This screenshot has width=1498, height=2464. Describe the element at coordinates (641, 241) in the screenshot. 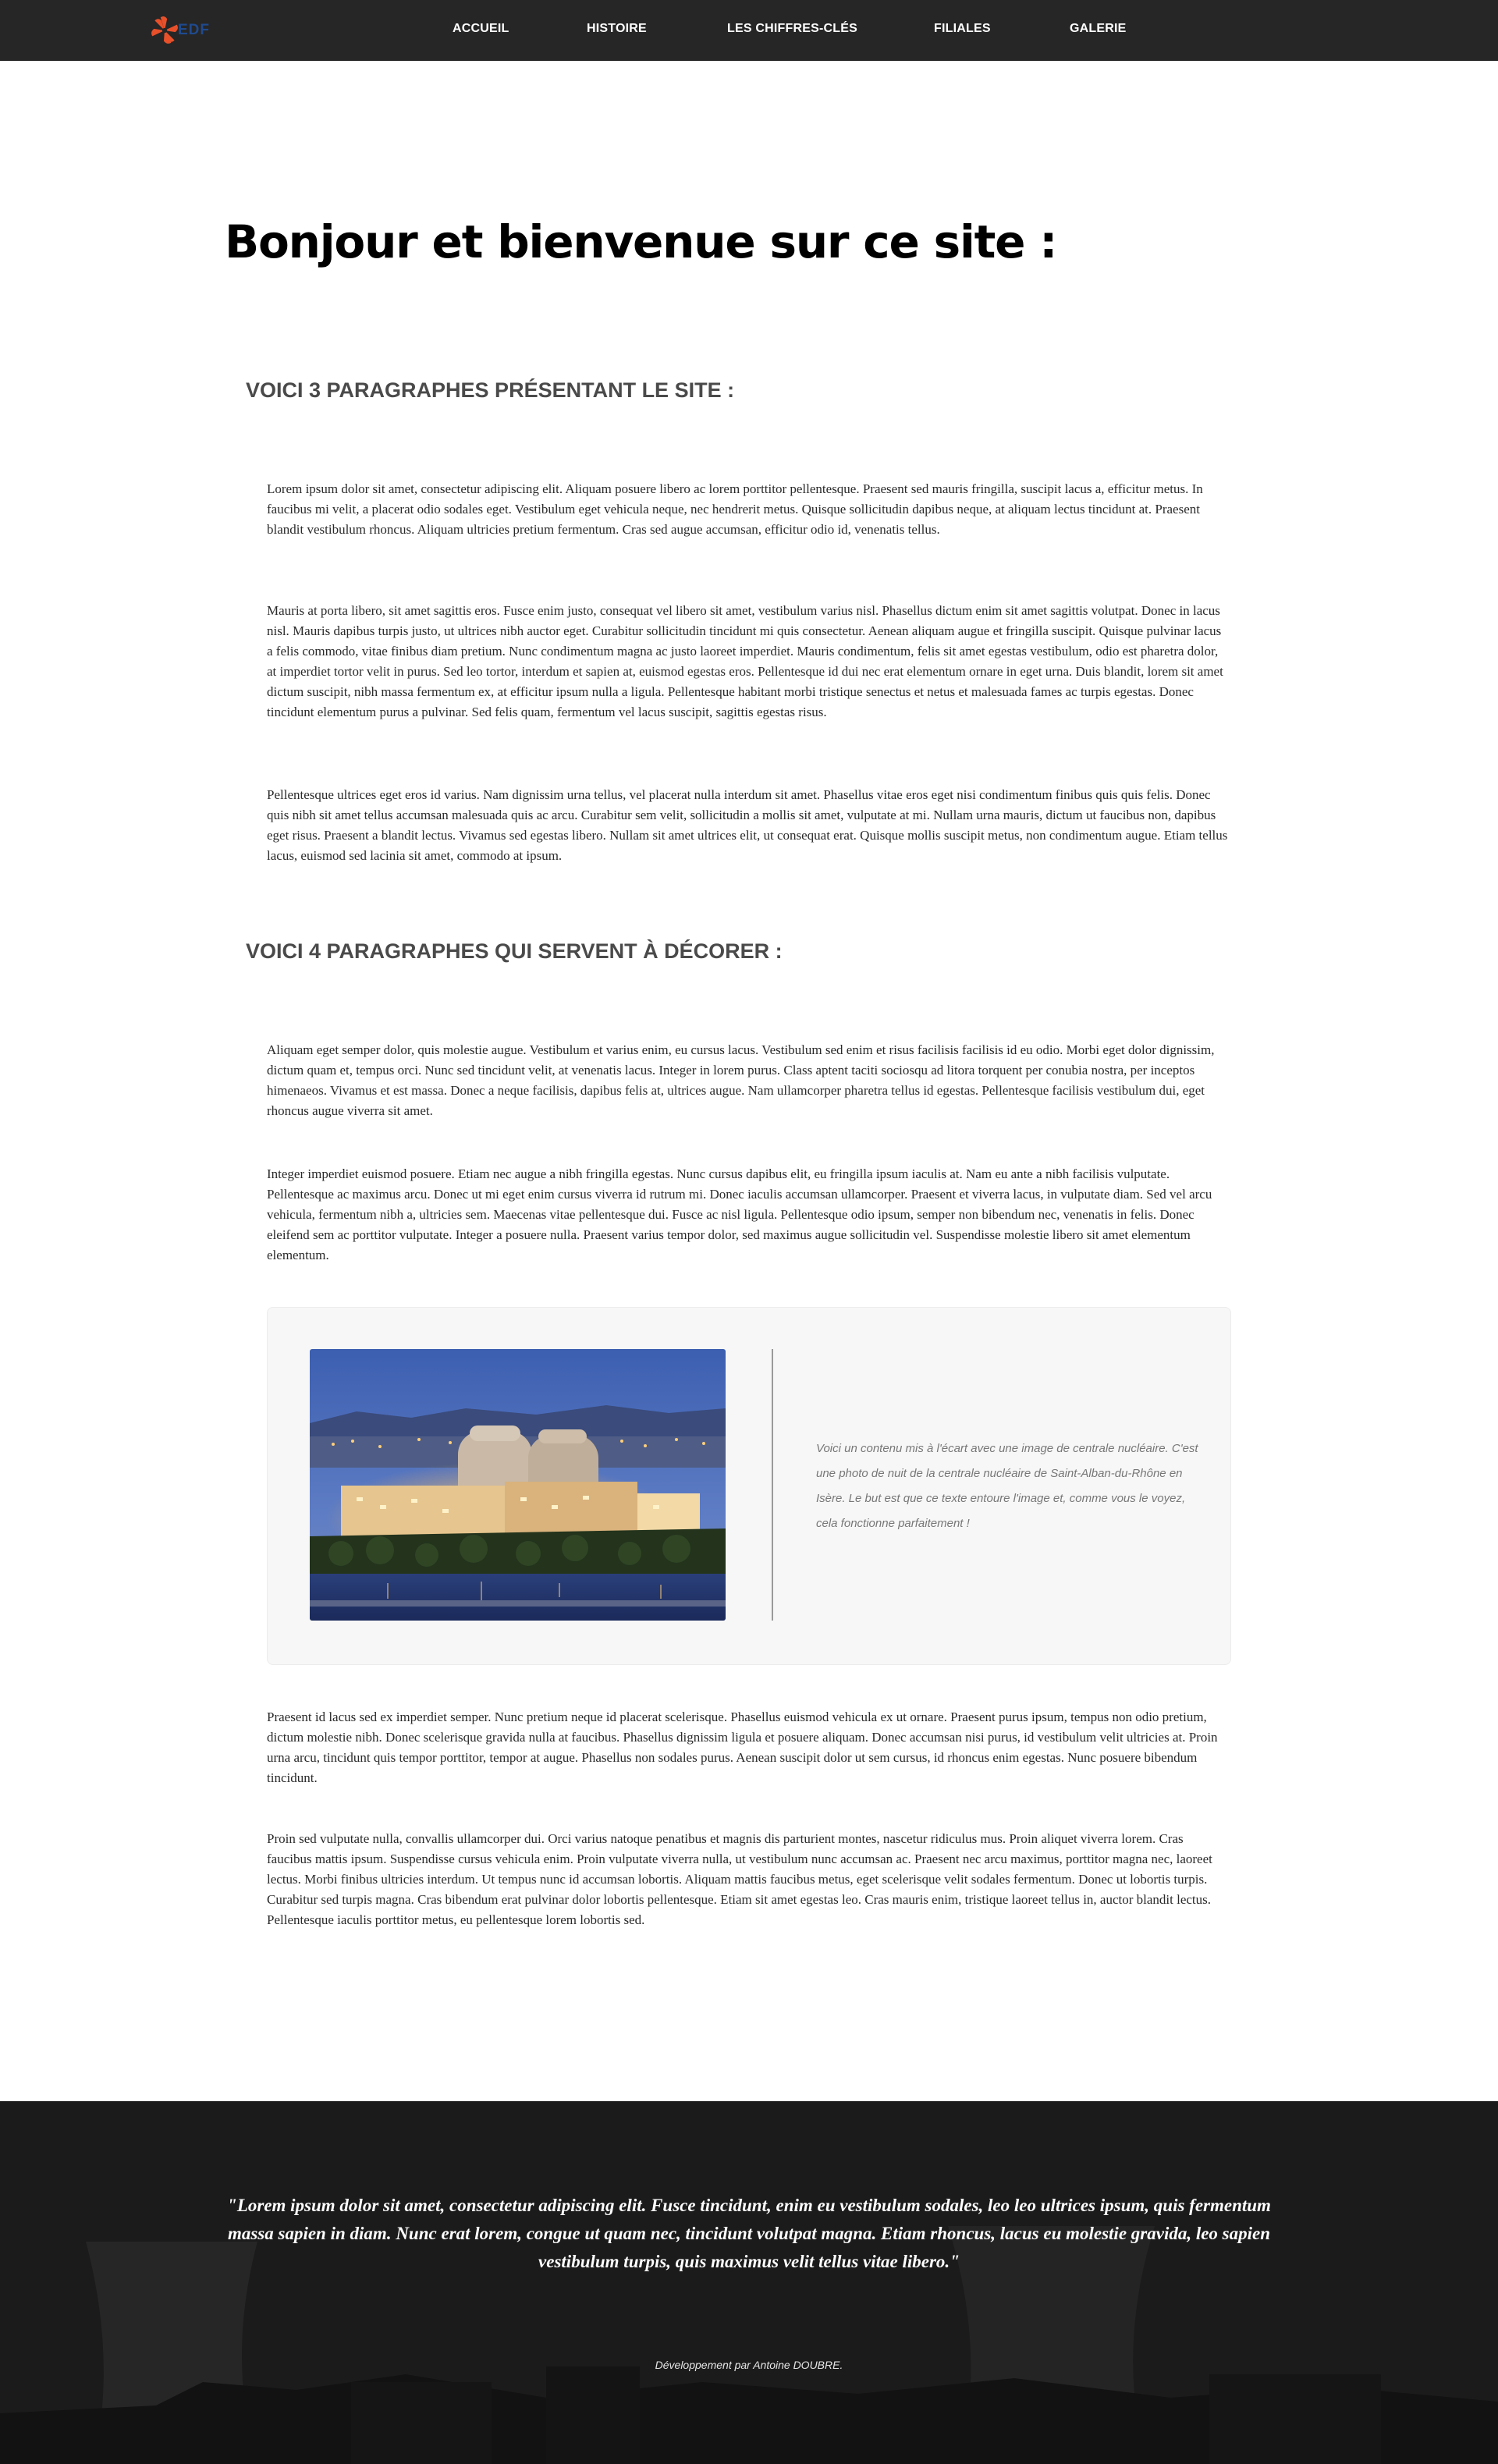

I see `page-title: Bonjour et bienvenue sur ce site :` at that location.